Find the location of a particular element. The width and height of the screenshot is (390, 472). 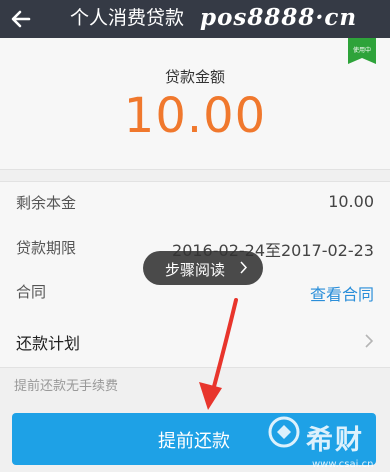

tooltip-label: 步骤阅读 is located at coordinates (195, 270).